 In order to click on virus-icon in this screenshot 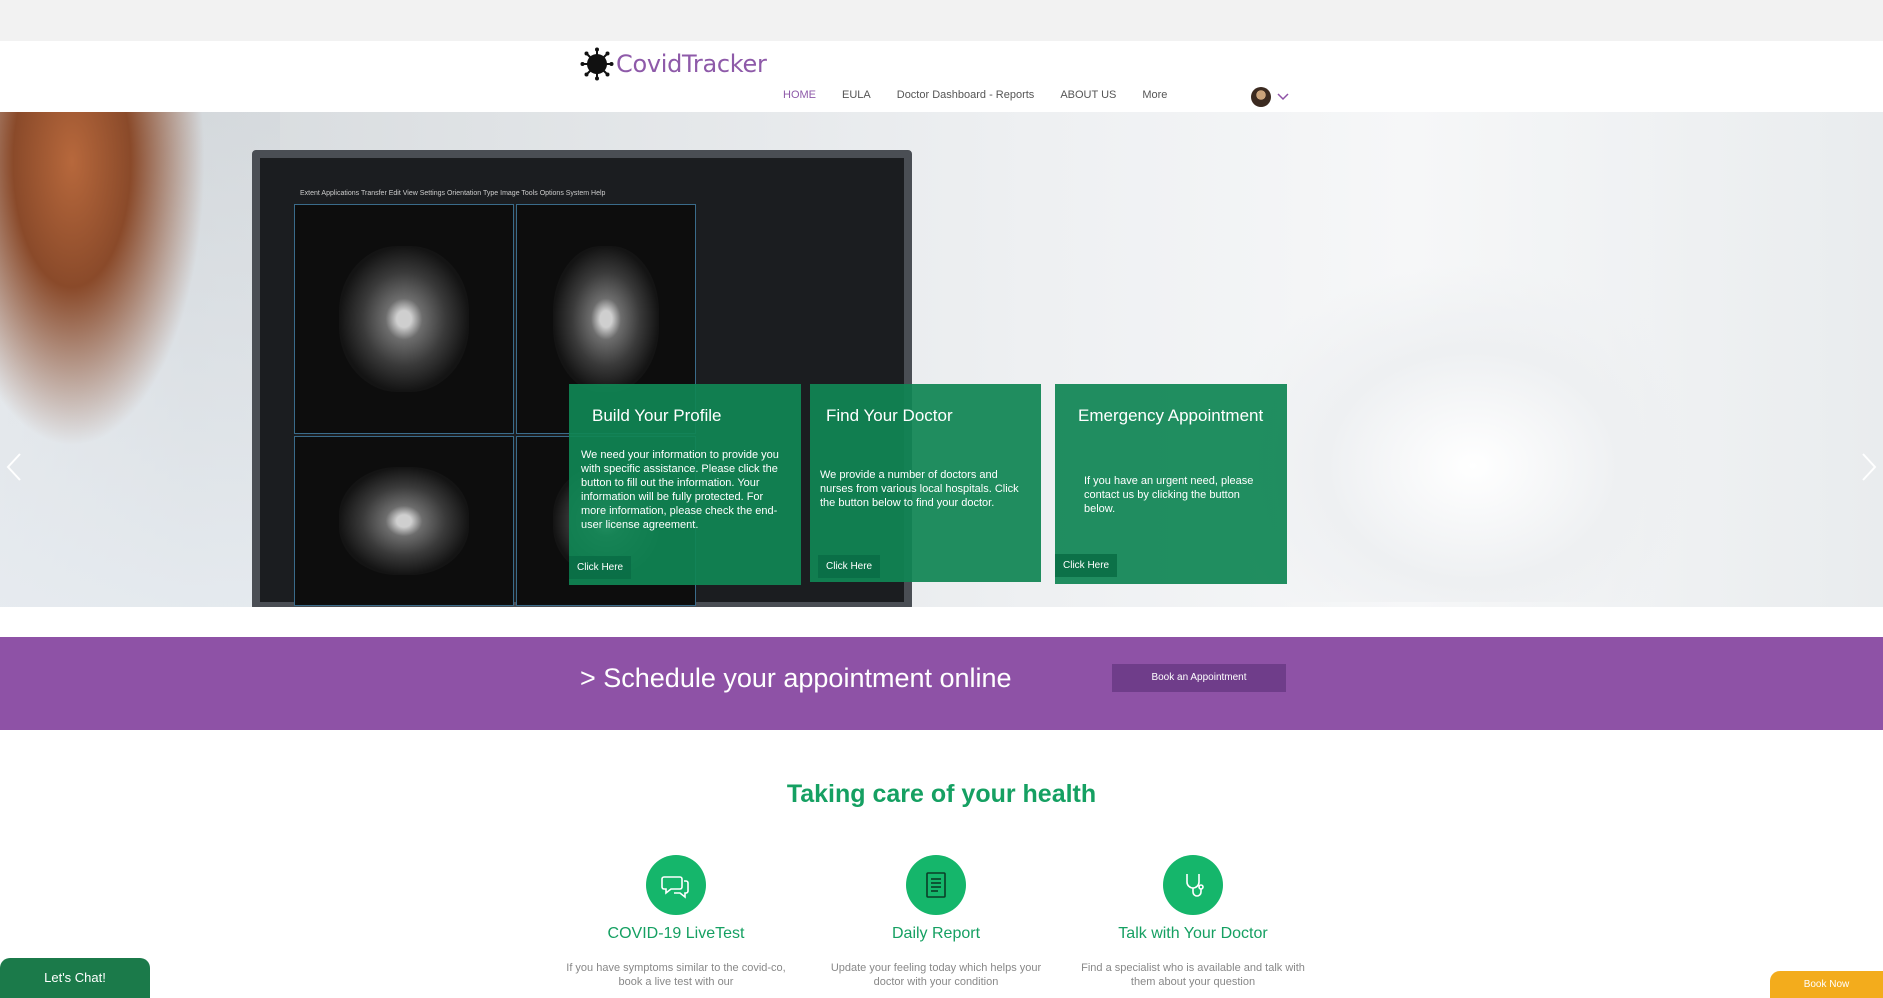, I will do `click(597, 64)`.